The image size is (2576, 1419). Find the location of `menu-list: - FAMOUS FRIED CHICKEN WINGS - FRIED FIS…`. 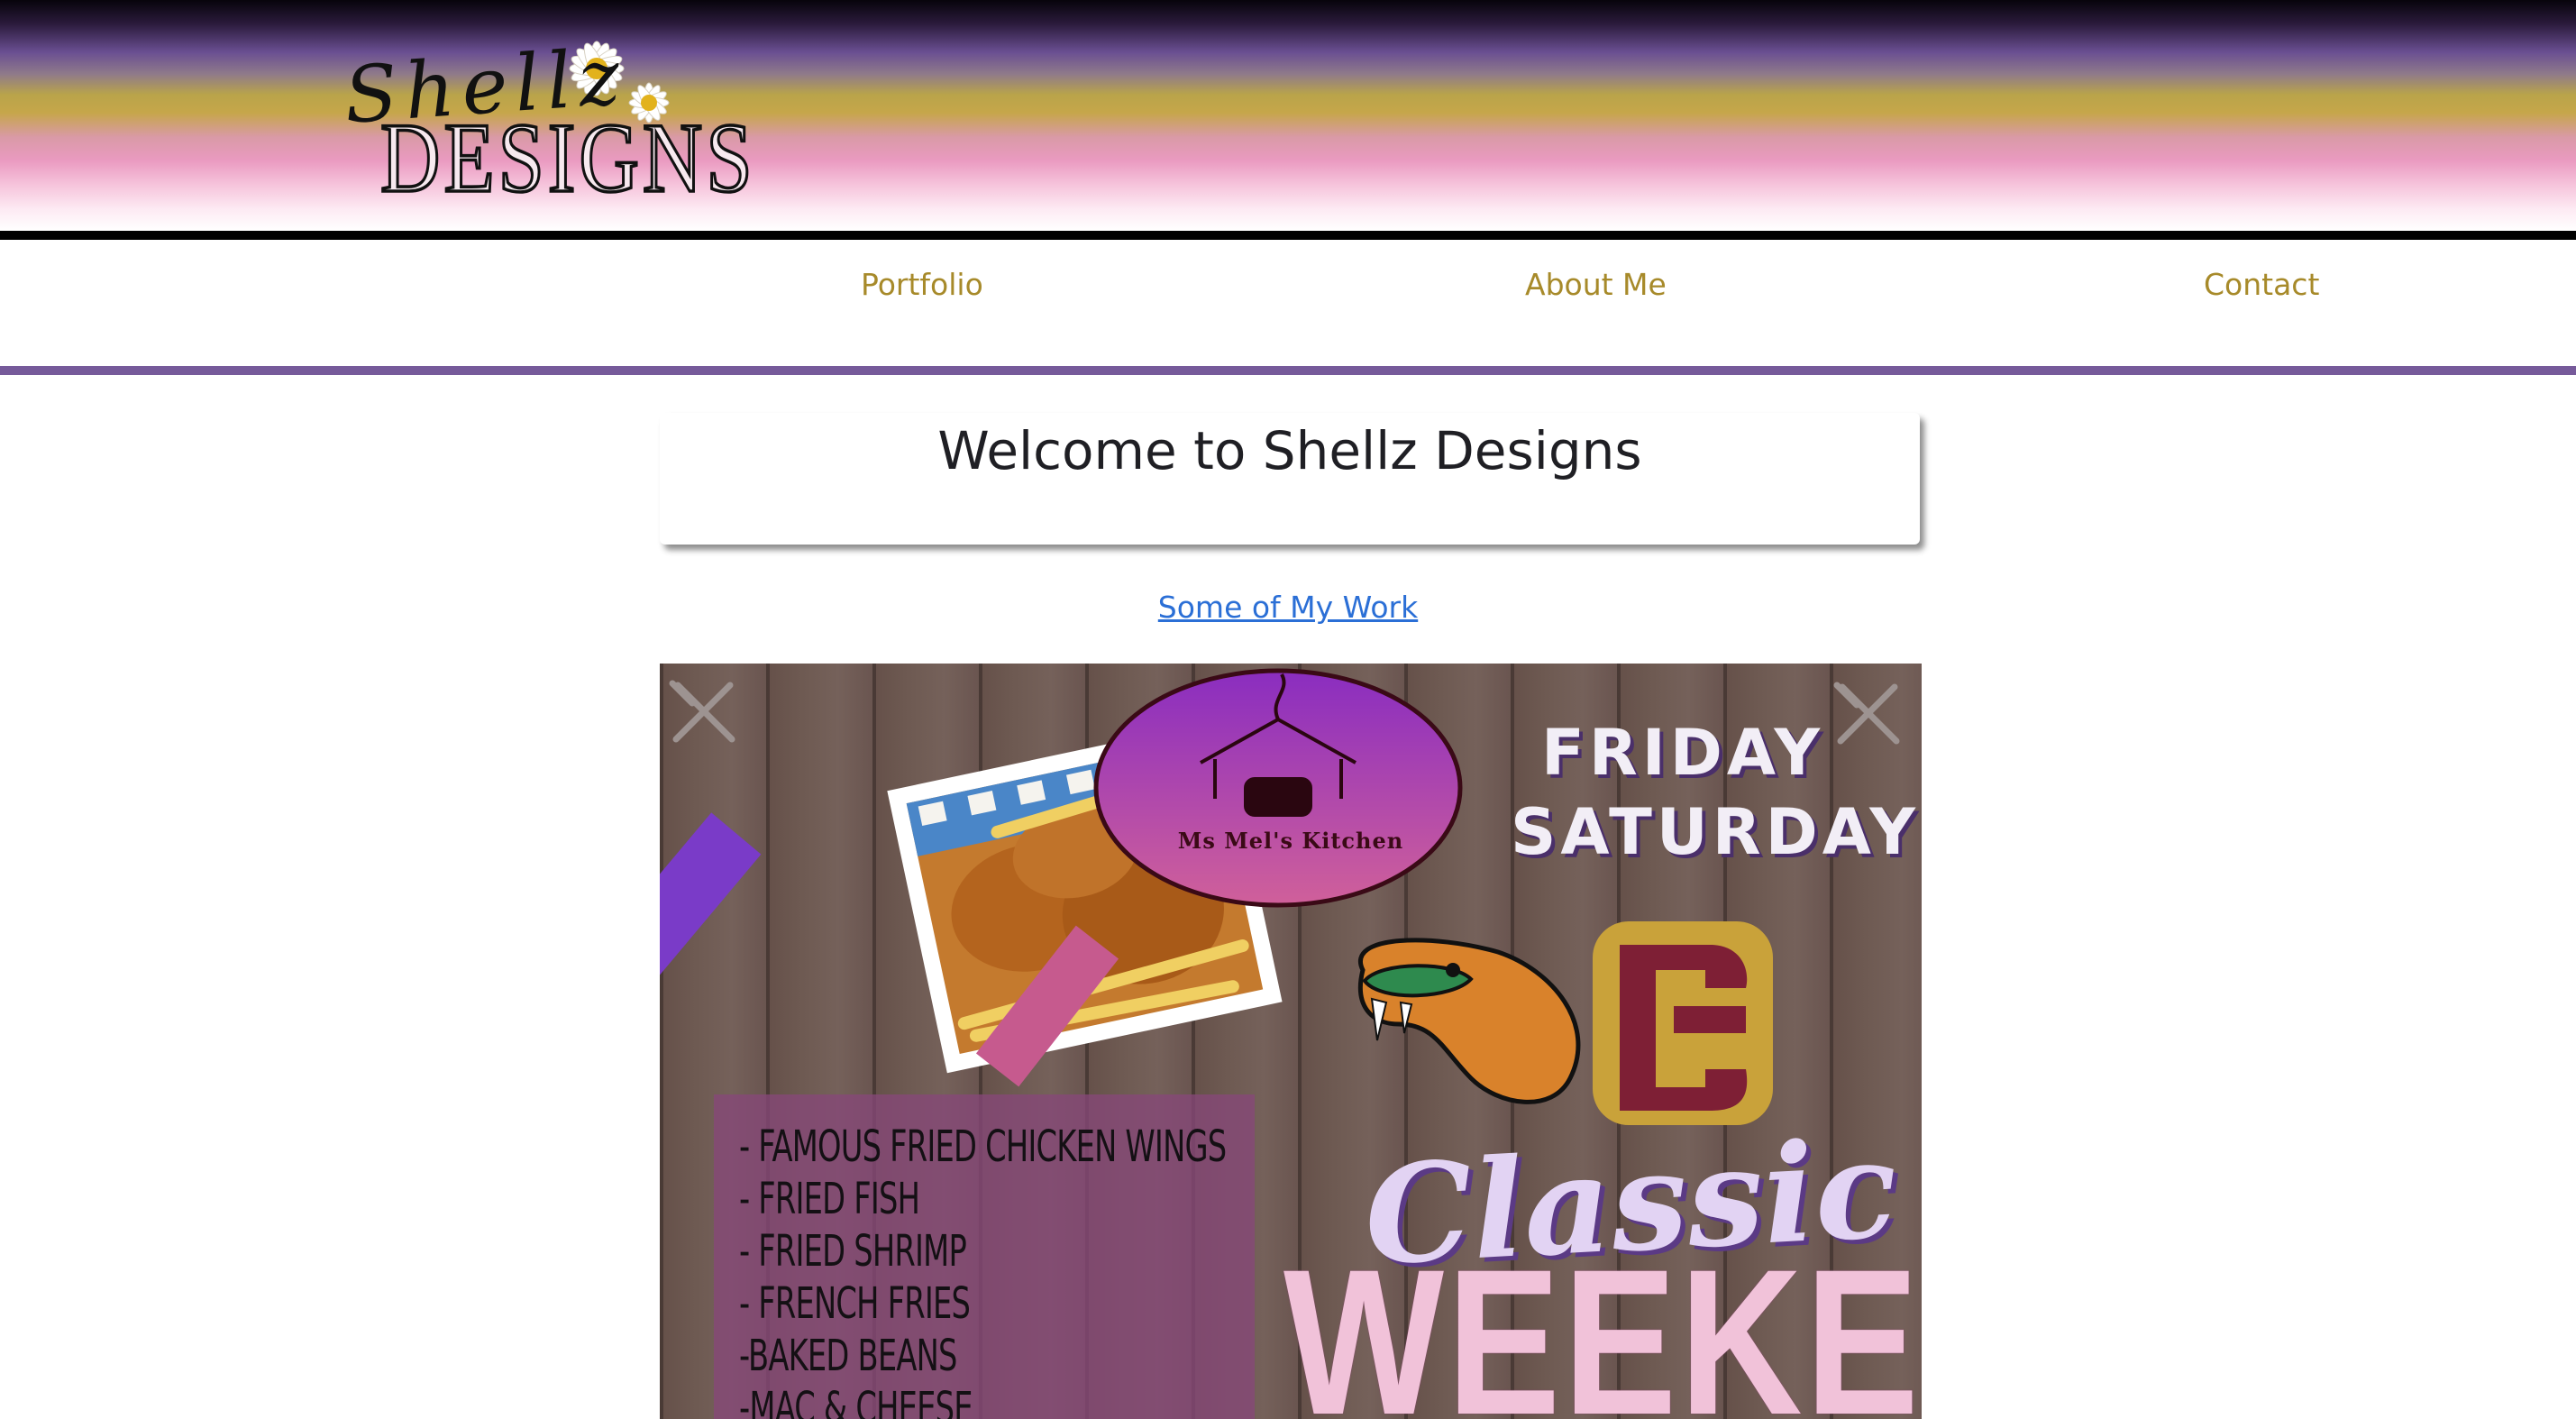

menu-list: - FAMOUS FRIED CHICKEN WINGS - FRIED FIS… is located at coordinates (984, 1256).